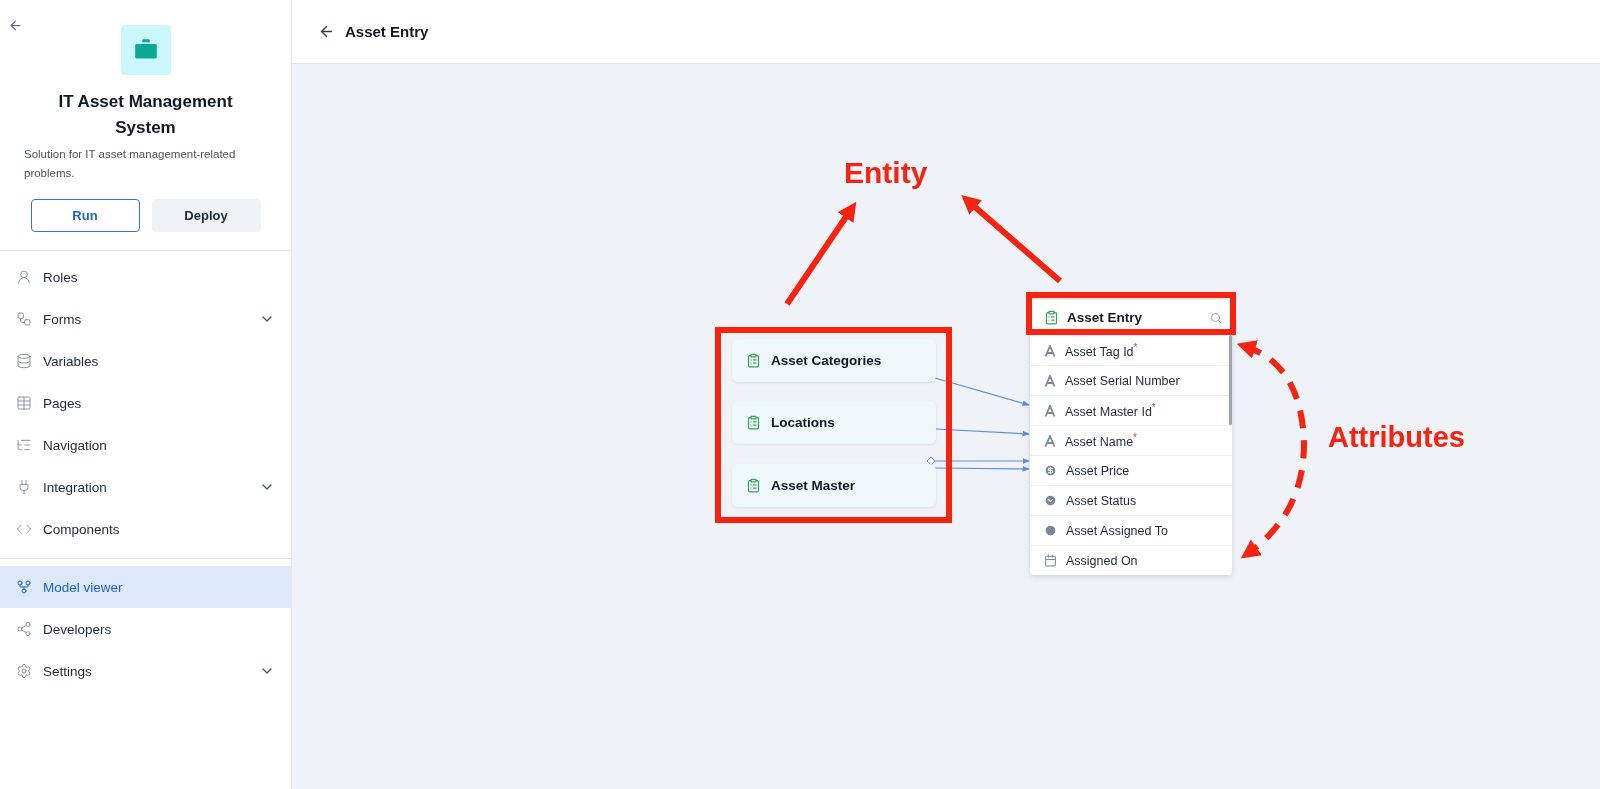 This screenshot has height=789, width=1600. Describe the element at coordinates (834, 485) in the screenshot. I see `entity-card: Asset Master` at that location.